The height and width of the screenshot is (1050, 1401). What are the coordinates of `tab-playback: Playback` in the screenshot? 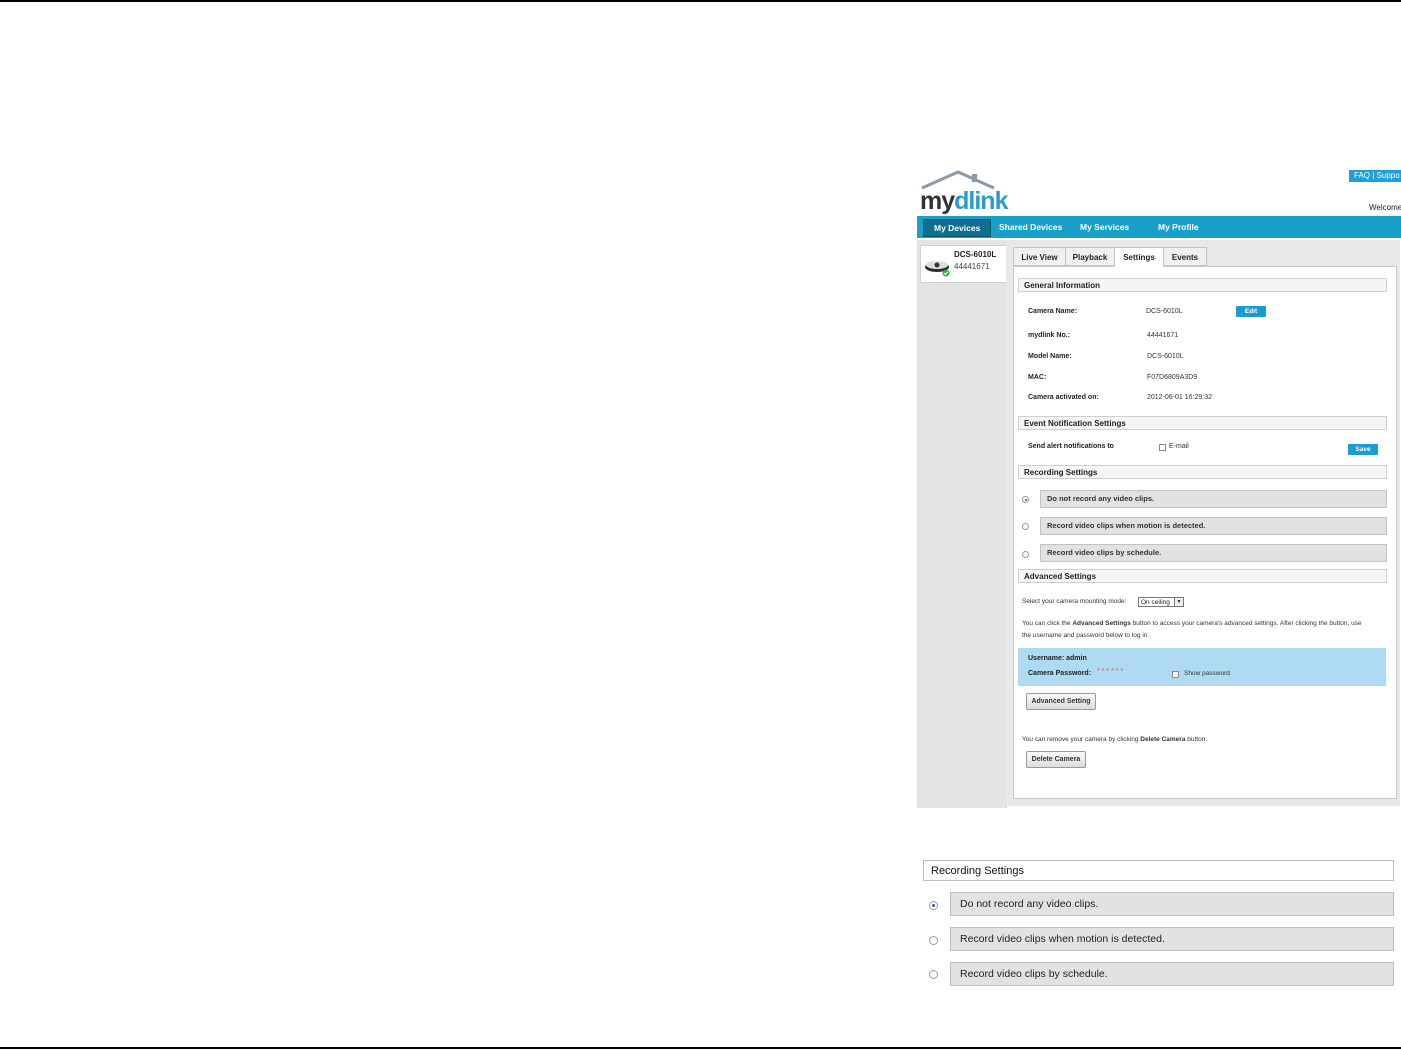 It's located at (1090, 256).